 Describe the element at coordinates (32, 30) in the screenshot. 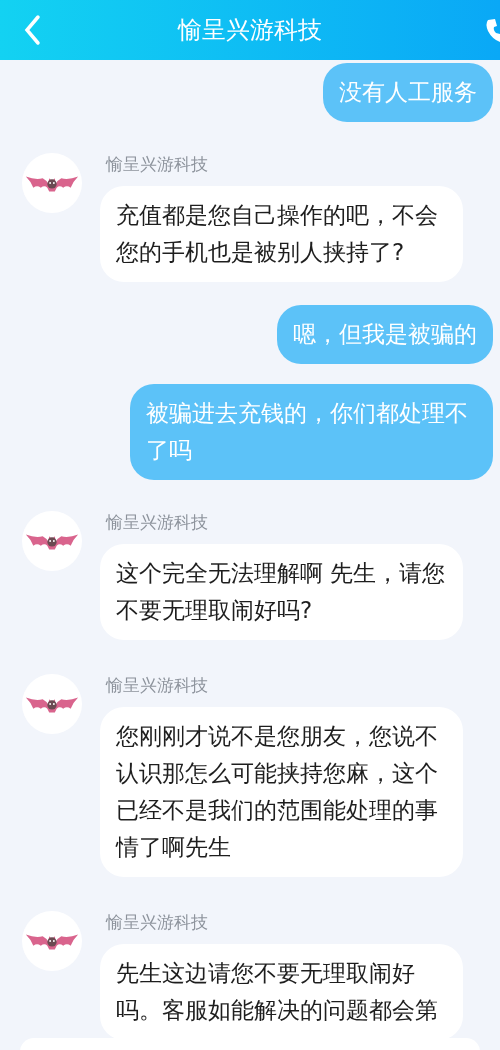

I see `back-icon` at that location.